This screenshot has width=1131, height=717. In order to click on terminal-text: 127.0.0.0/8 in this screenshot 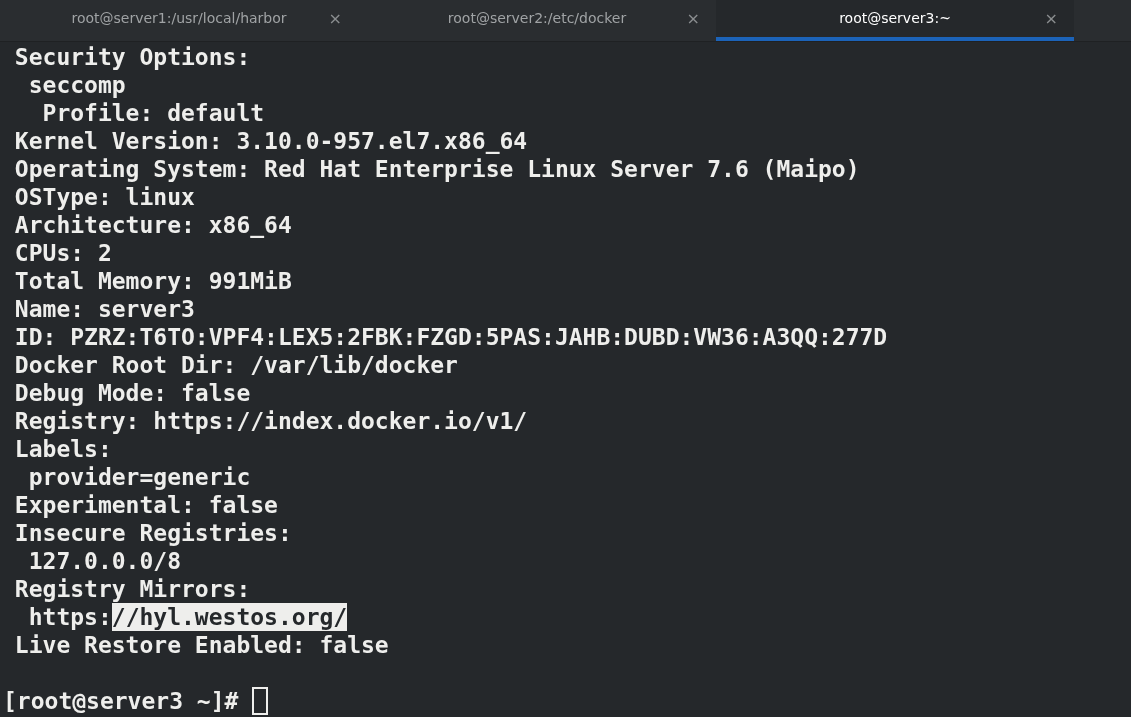, I will do `click(104, 561)`.